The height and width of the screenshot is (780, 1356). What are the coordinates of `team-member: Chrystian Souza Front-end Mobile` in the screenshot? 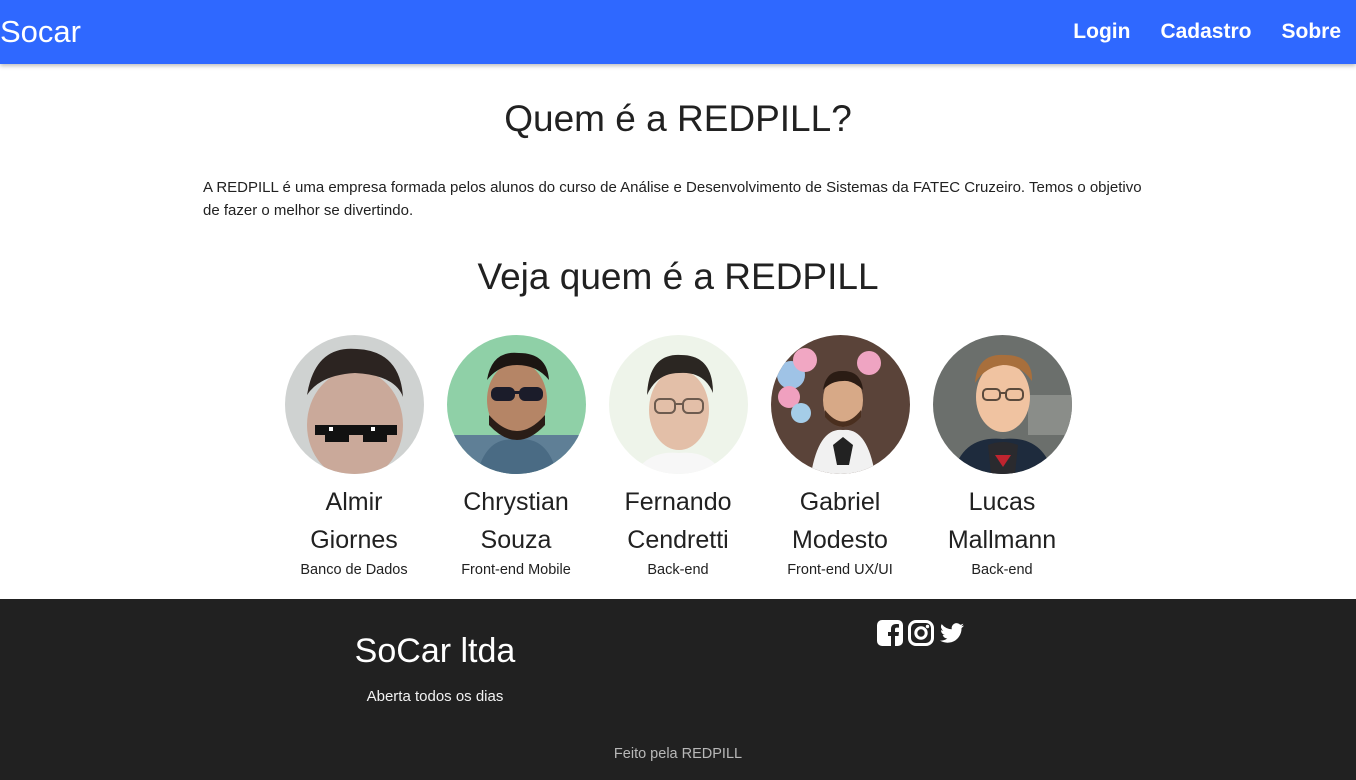 It's located at (516, 457).